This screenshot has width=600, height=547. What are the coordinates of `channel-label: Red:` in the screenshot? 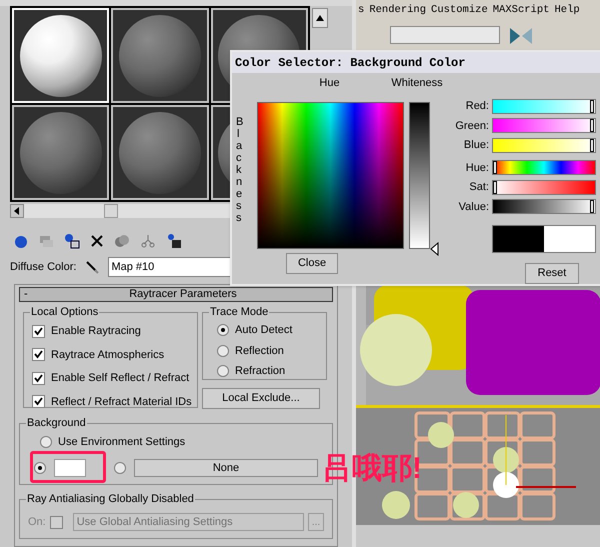 It's located at (476, 106).